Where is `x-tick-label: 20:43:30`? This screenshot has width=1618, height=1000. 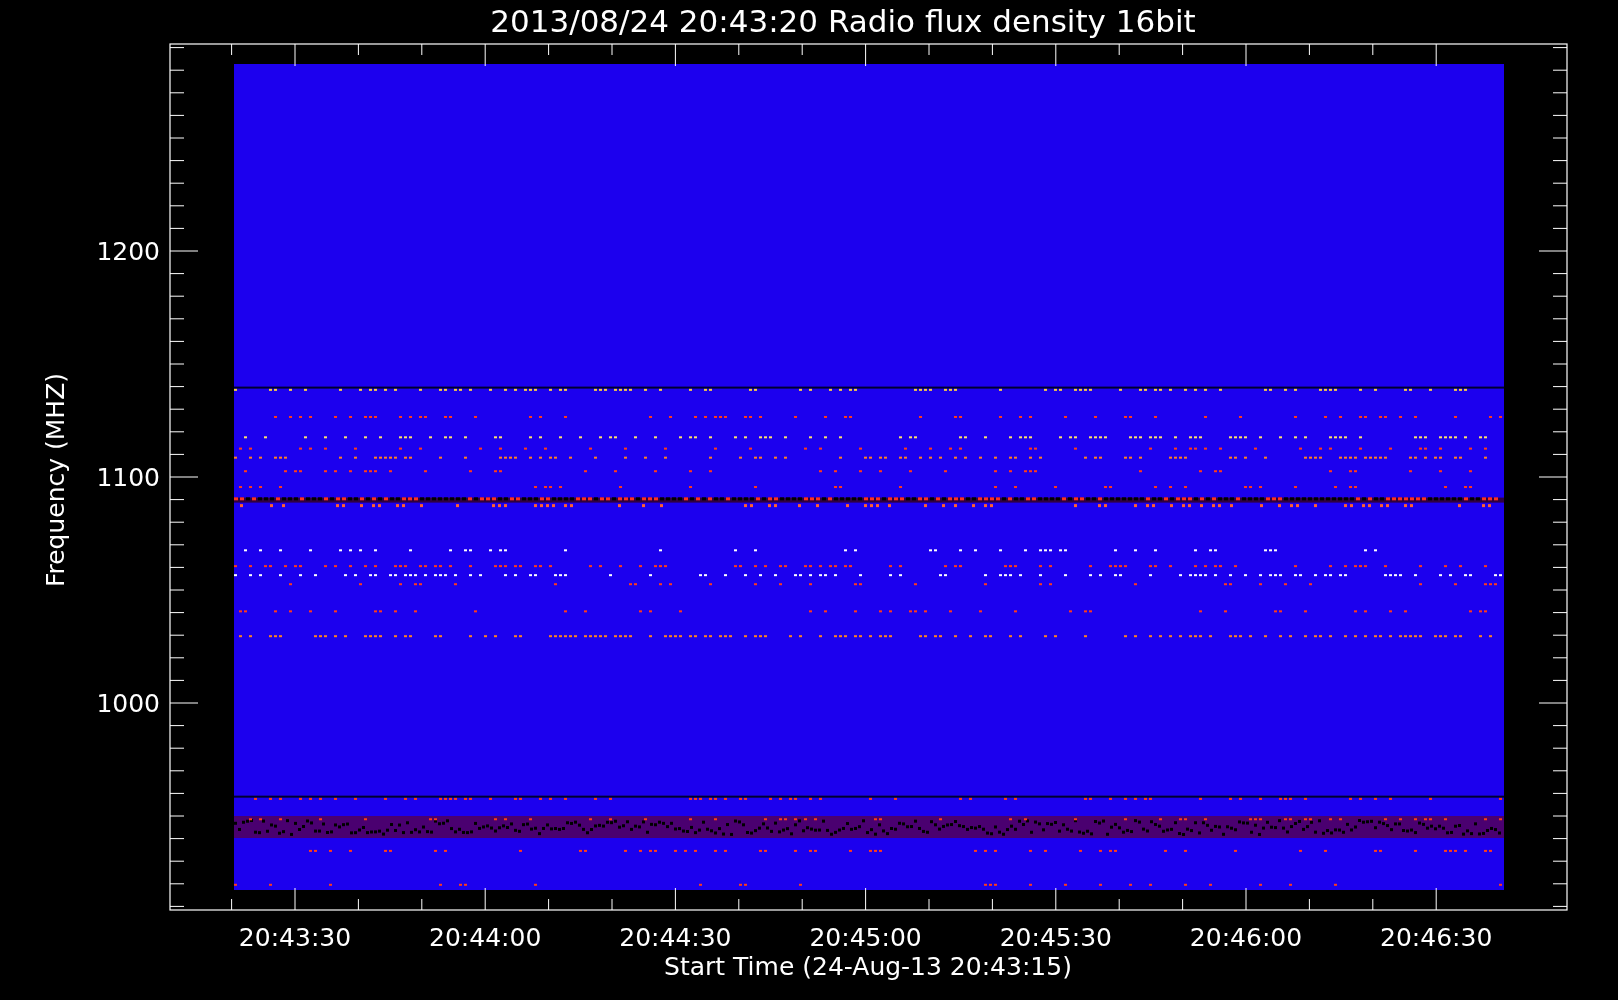
x-tick-label: 20:43:30 is located at coordinates (295, 937).